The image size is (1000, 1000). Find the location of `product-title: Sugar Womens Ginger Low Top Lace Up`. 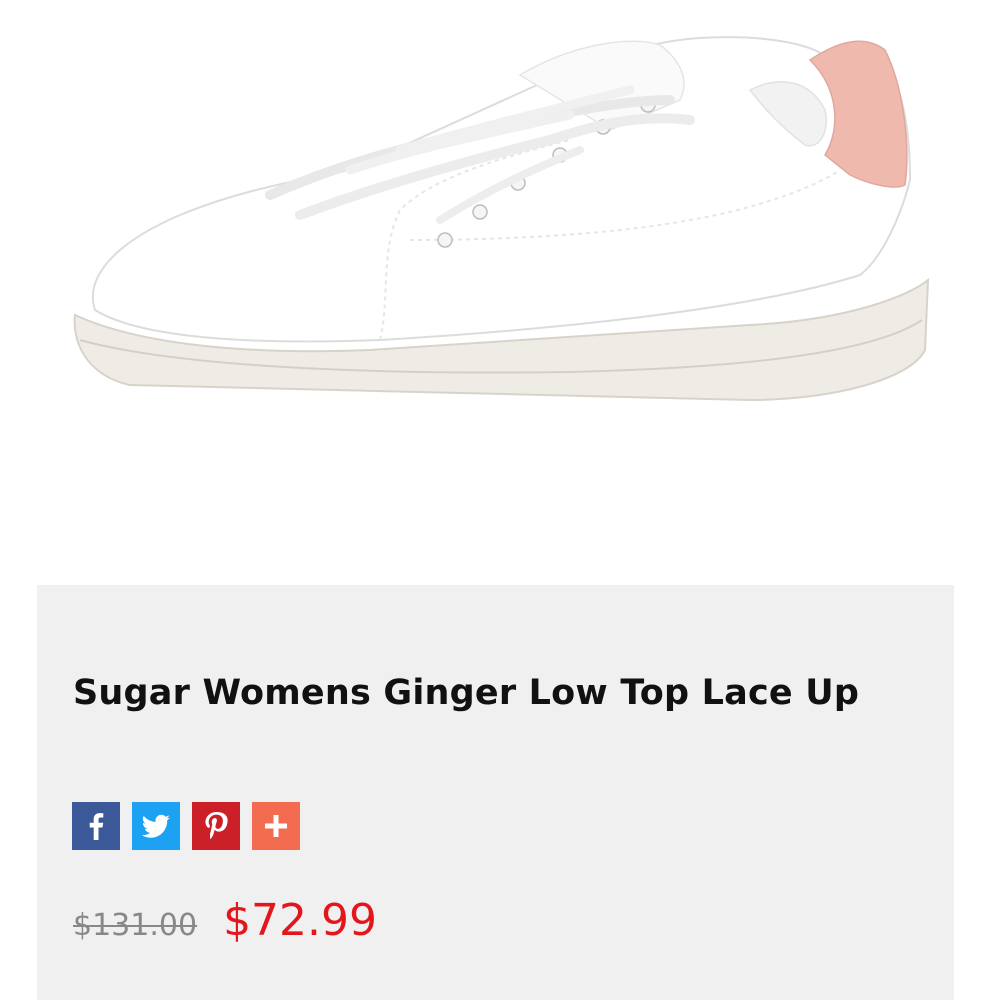

product-title: Sugar Womens Ginger Low Top Lace Up is located at coordinates (466, 693).